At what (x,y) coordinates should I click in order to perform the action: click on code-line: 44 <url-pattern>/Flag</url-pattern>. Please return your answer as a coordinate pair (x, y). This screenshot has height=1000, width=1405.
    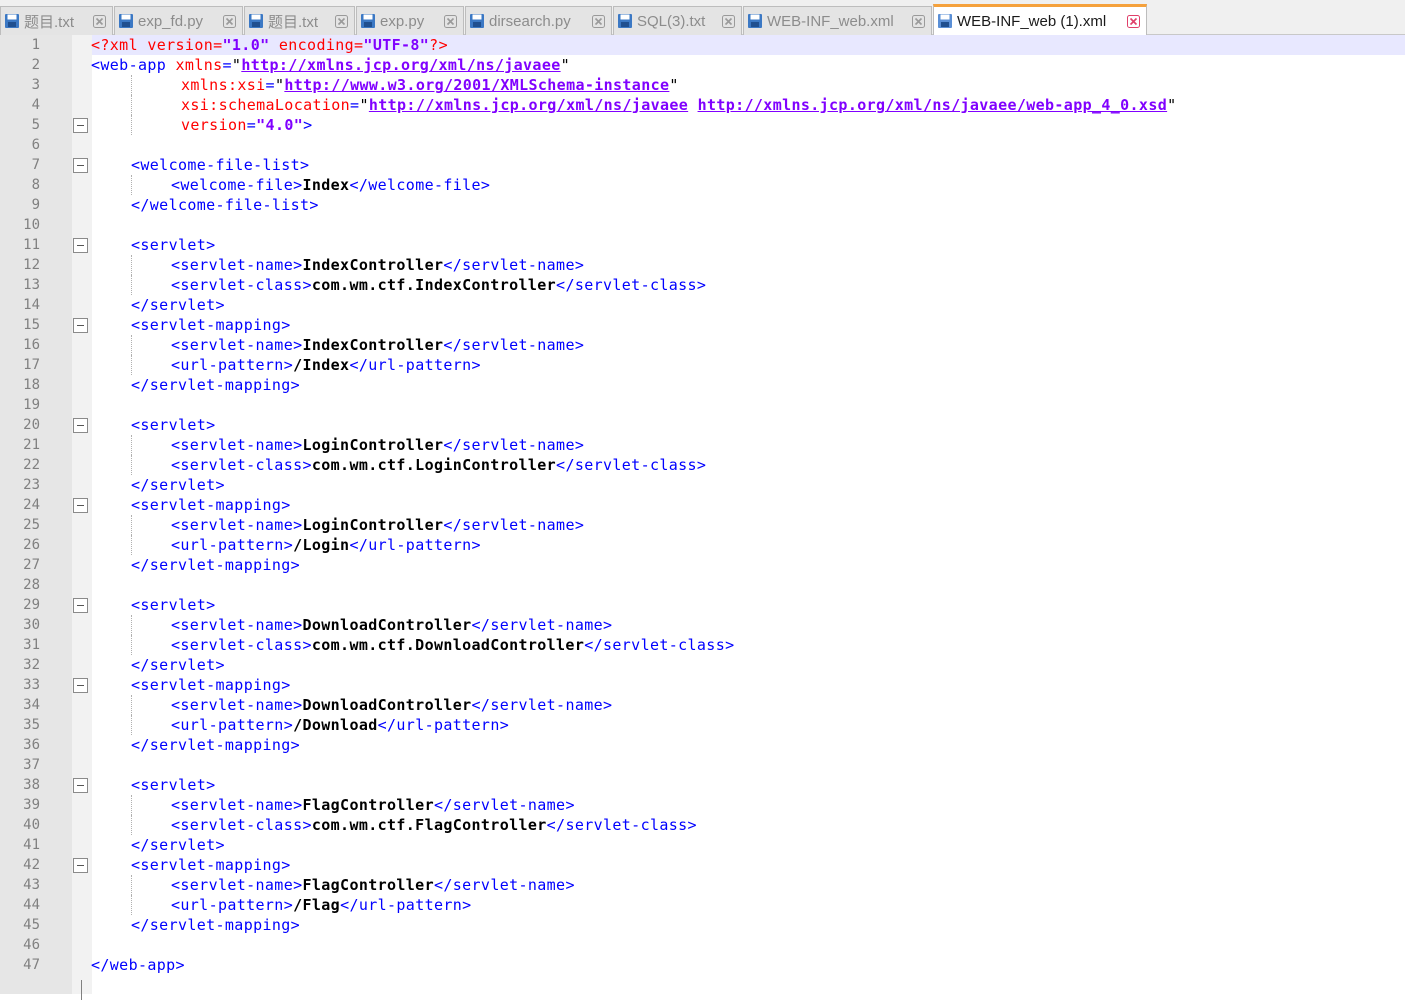
    Looking at the image, I should click on (702, 905).